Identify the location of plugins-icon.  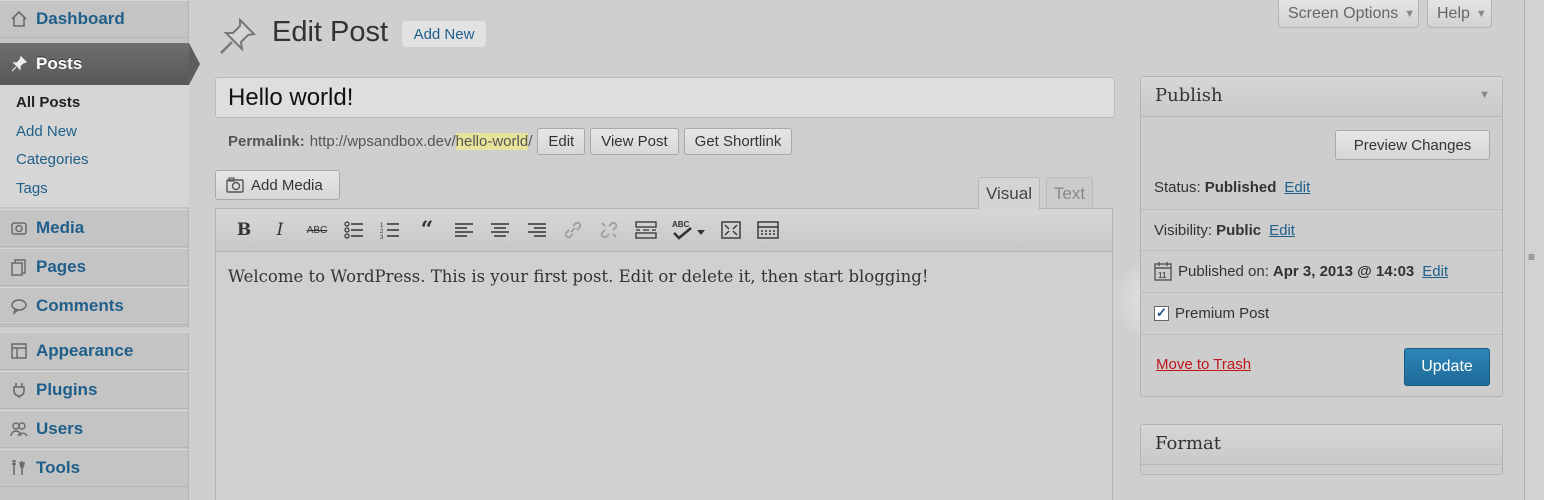
(19, 390).